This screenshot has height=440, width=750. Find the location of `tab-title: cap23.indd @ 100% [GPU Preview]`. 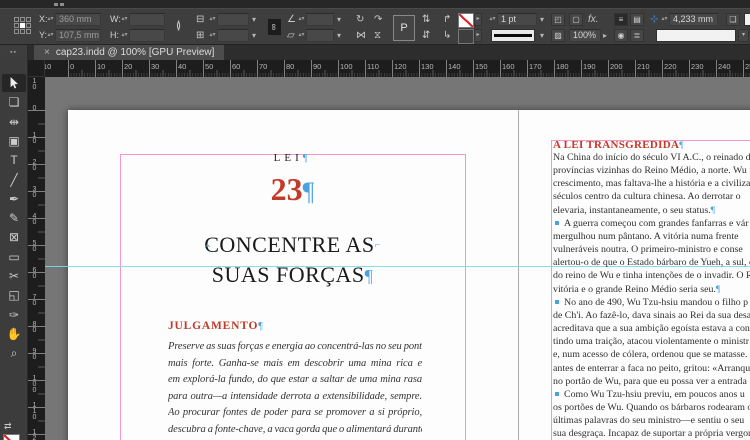

tab-title: cap23.indd @ 100% [GPU Preview] is located at coordinates (135, 52).